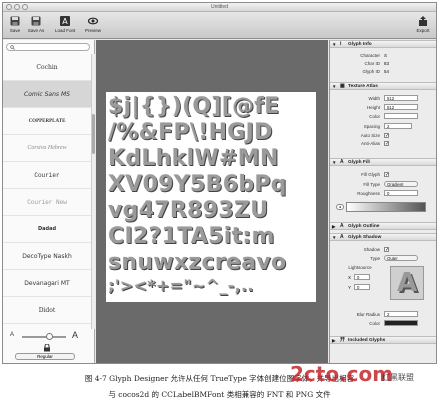 The height and width of the screenshot is (406, 439). What do you see at coordinates (340, 207) in the screenshot?
I see `gradient-stop-left: ●` at bounding box center [340, 207].